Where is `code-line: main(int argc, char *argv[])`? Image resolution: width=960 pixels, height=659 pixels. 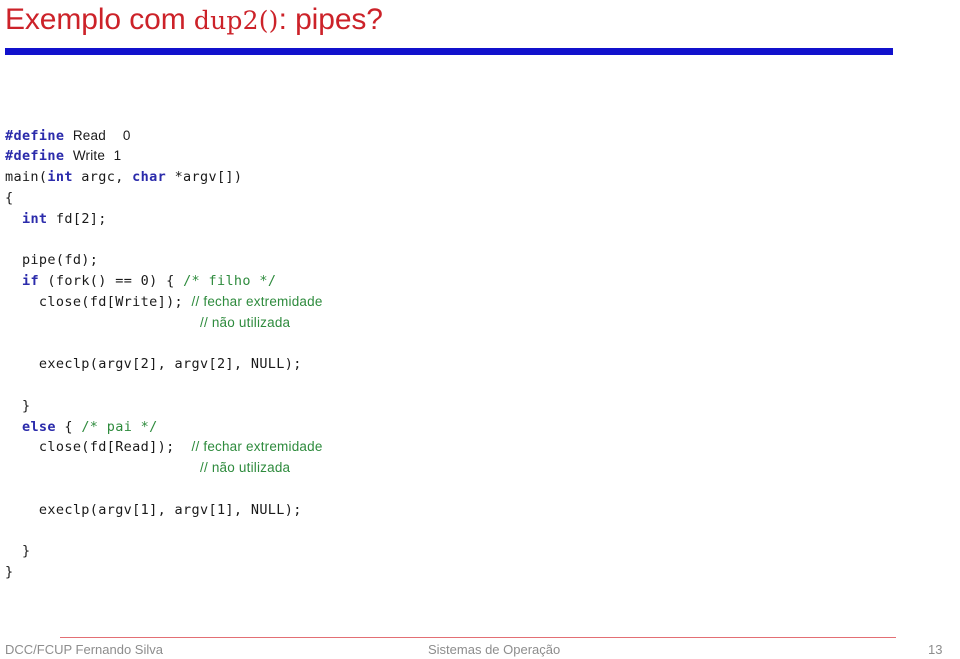
code-line: main(int argc, char *argv[]) is located at coordinates (164, 177).